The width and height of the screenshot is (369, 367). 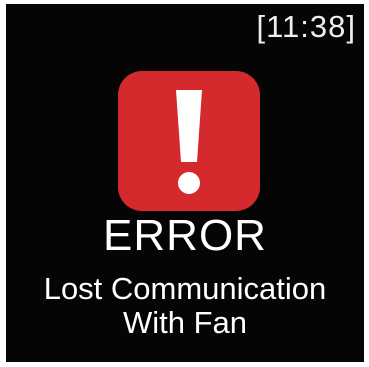 What do you see at coordinates (189, 141) in the screenshot?
I see `exclamation-icon` at bounding box center [189, 141].